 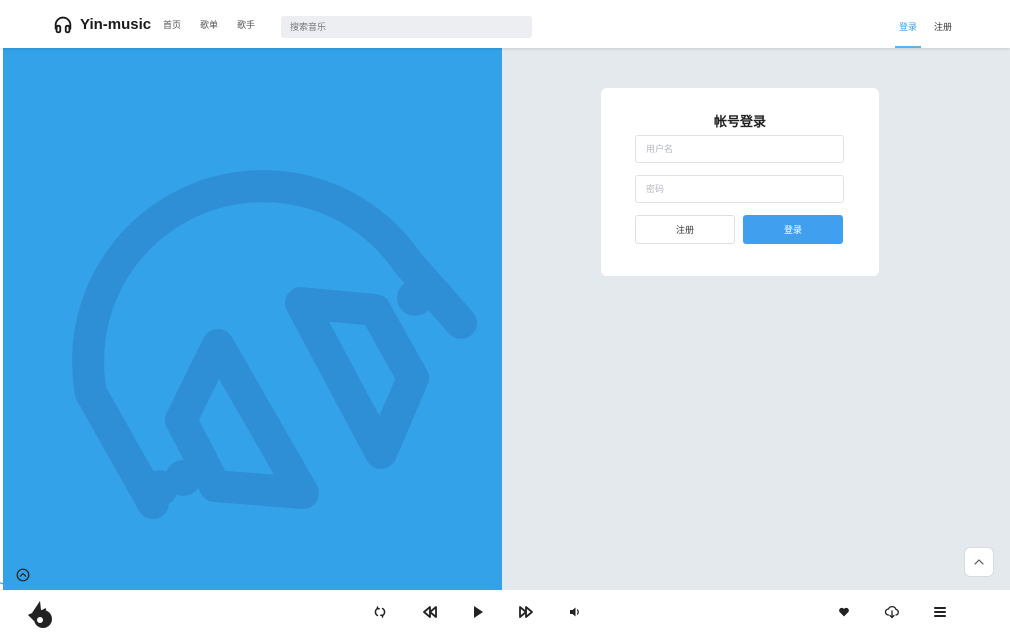 What do you see at coordinates (246, 24) in the screenshot?
I see `nav-item-singers: 歌手` at bounding box center [246, 24].